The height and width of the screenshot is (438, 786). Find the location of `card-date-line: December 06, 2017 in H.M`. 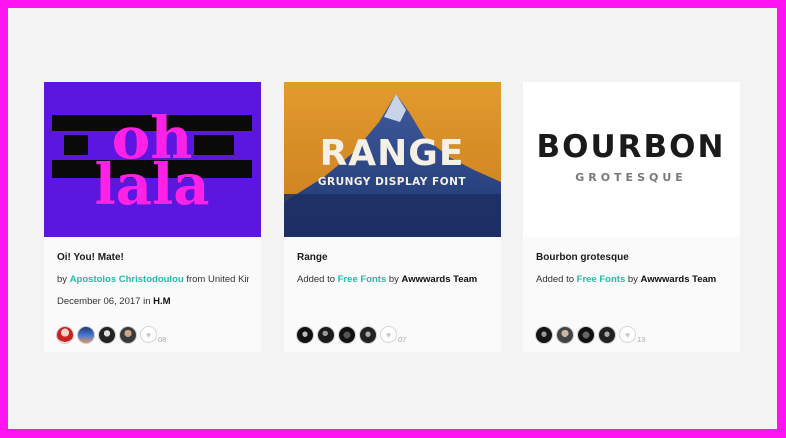

card-date-line: December 06, 2017 in H.M is located at coordinates (153, 302).